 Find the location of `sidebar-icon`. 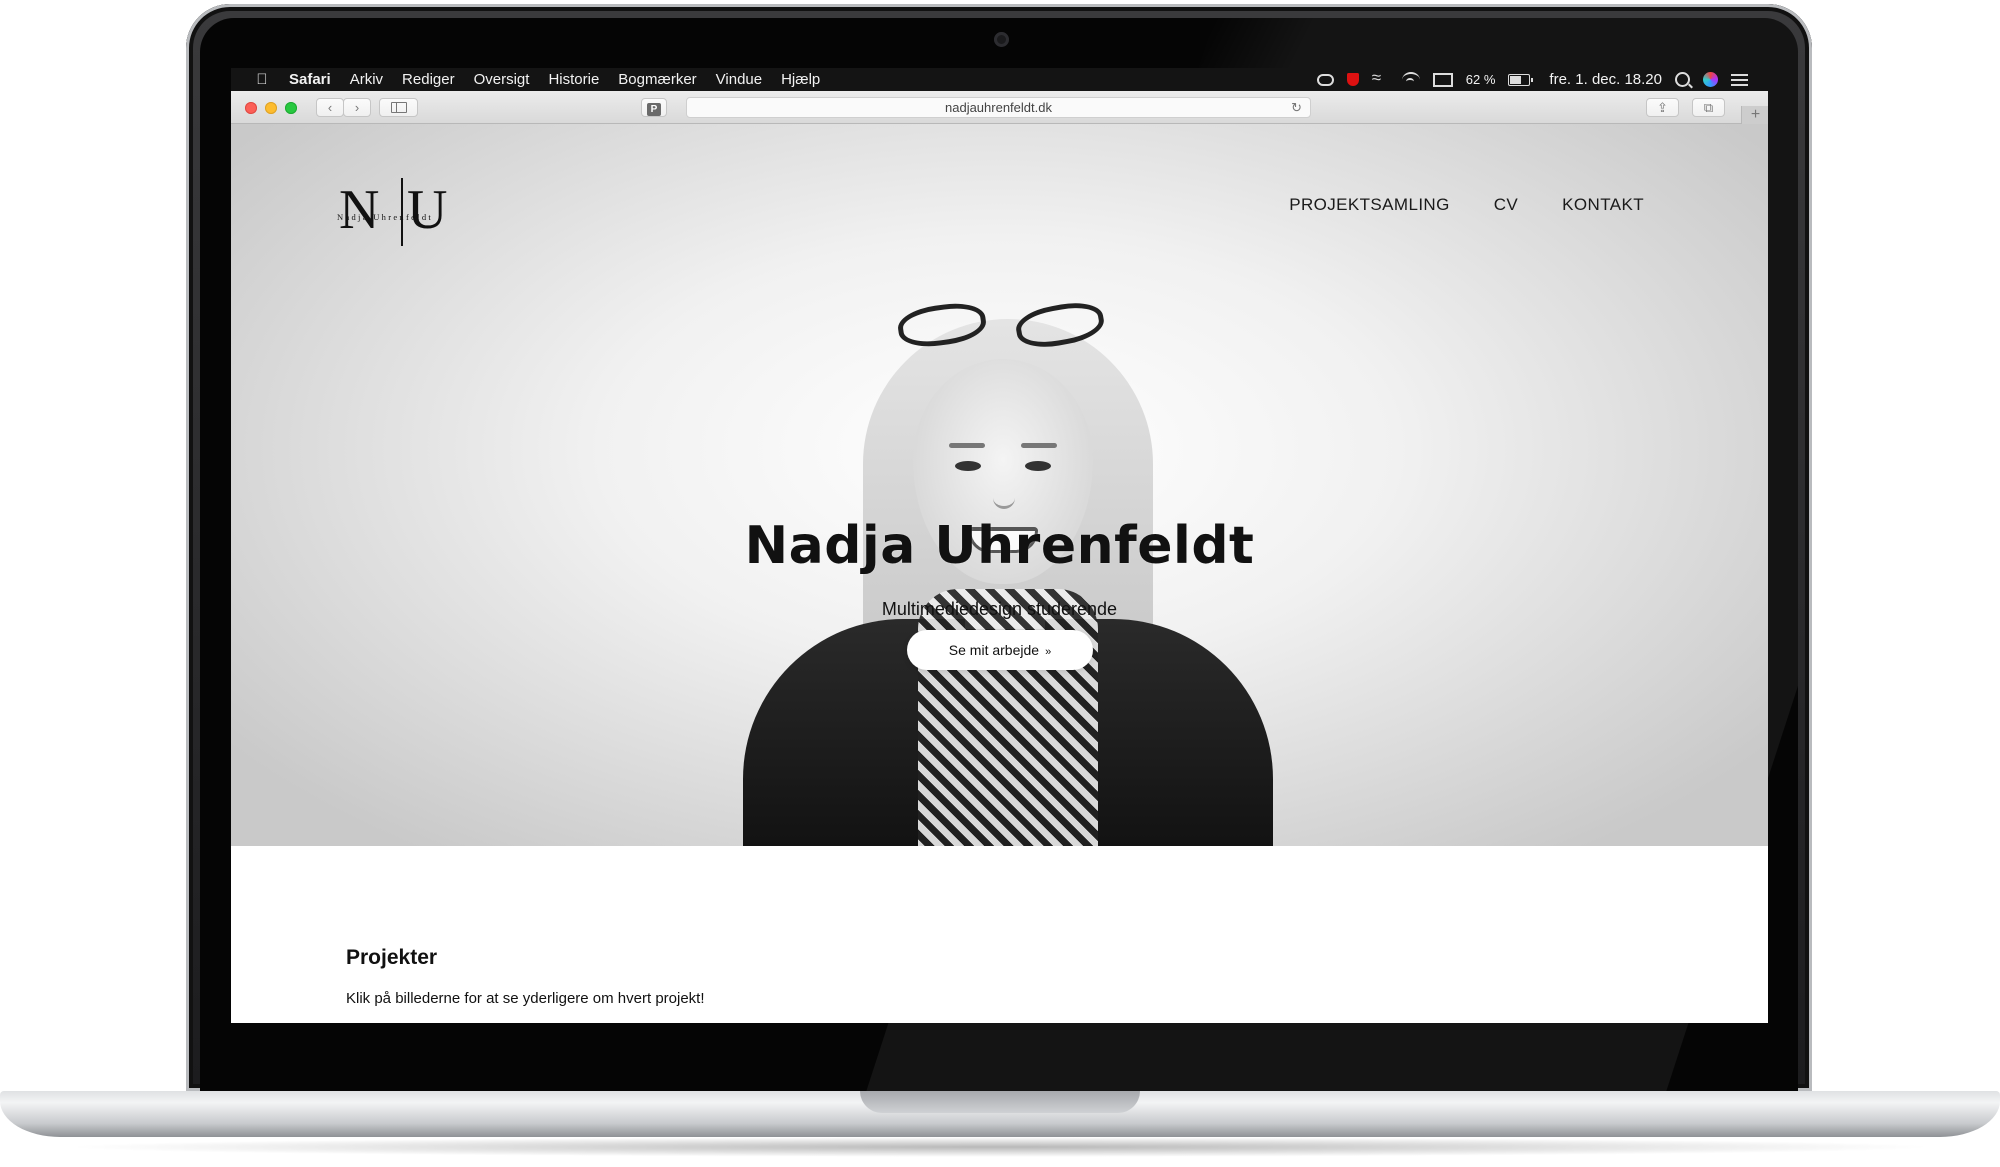

sidebar-icon is located at coordinates (398, 107).